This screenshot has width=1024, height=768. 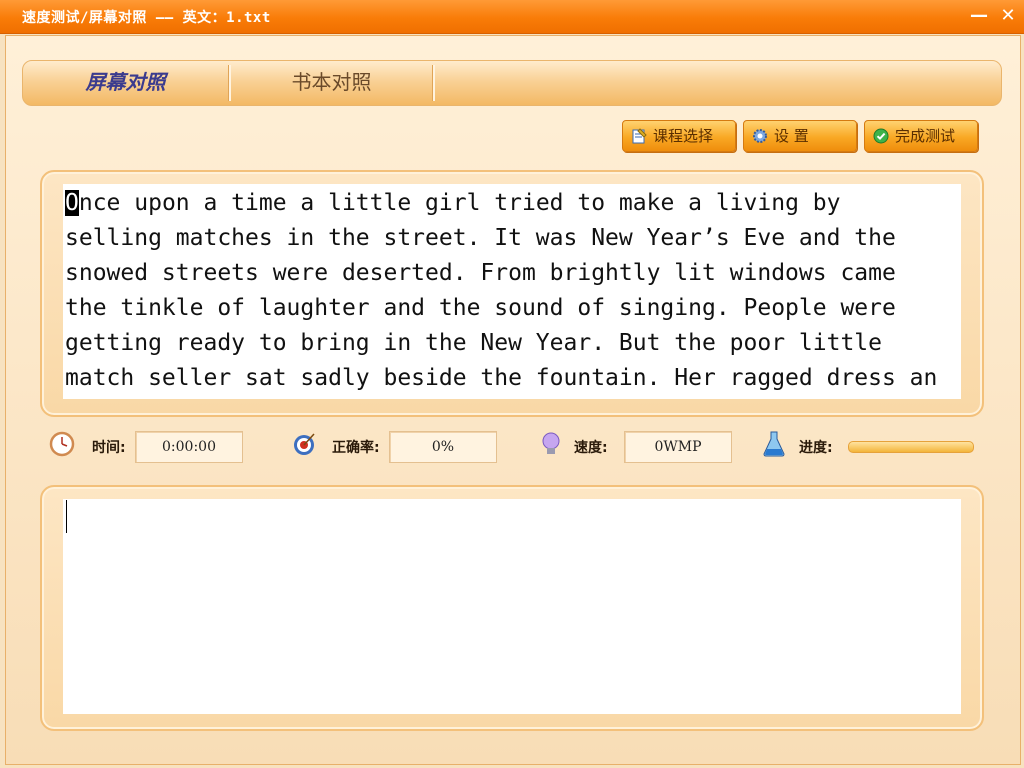 I want to click on check-icon, so click(x=881, y=136).